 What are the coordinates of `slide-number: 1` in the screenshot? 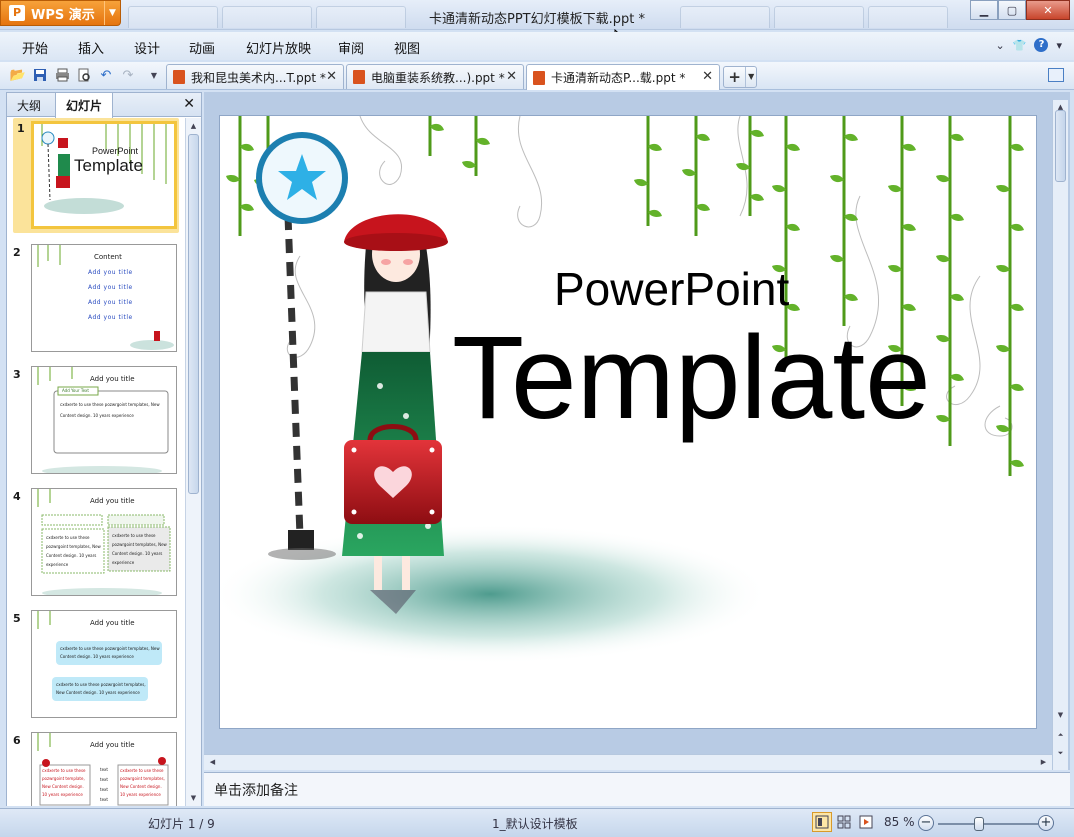 It's located at (21, 128).